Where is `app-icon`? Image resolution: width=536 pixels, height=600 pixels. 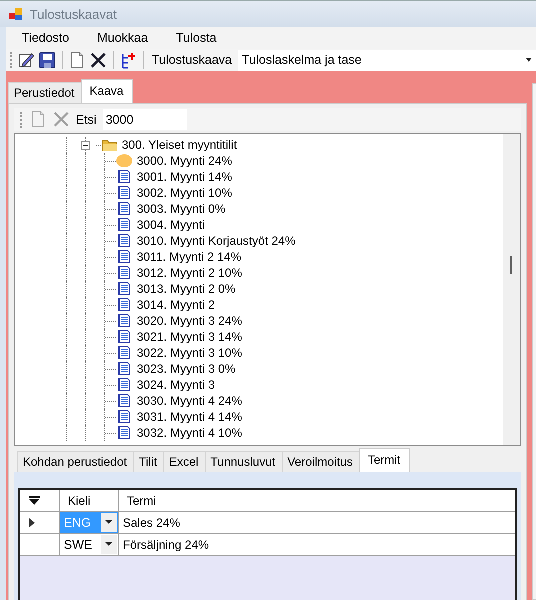
app-icon is located at coordinates (16, 14).